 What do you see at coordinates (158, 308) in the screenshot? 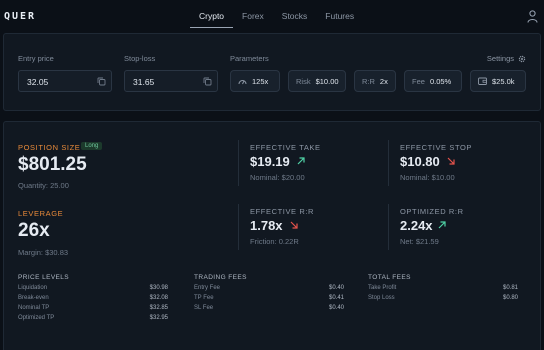
I see `row-value: $32.85` at bounding box center [158, 308].